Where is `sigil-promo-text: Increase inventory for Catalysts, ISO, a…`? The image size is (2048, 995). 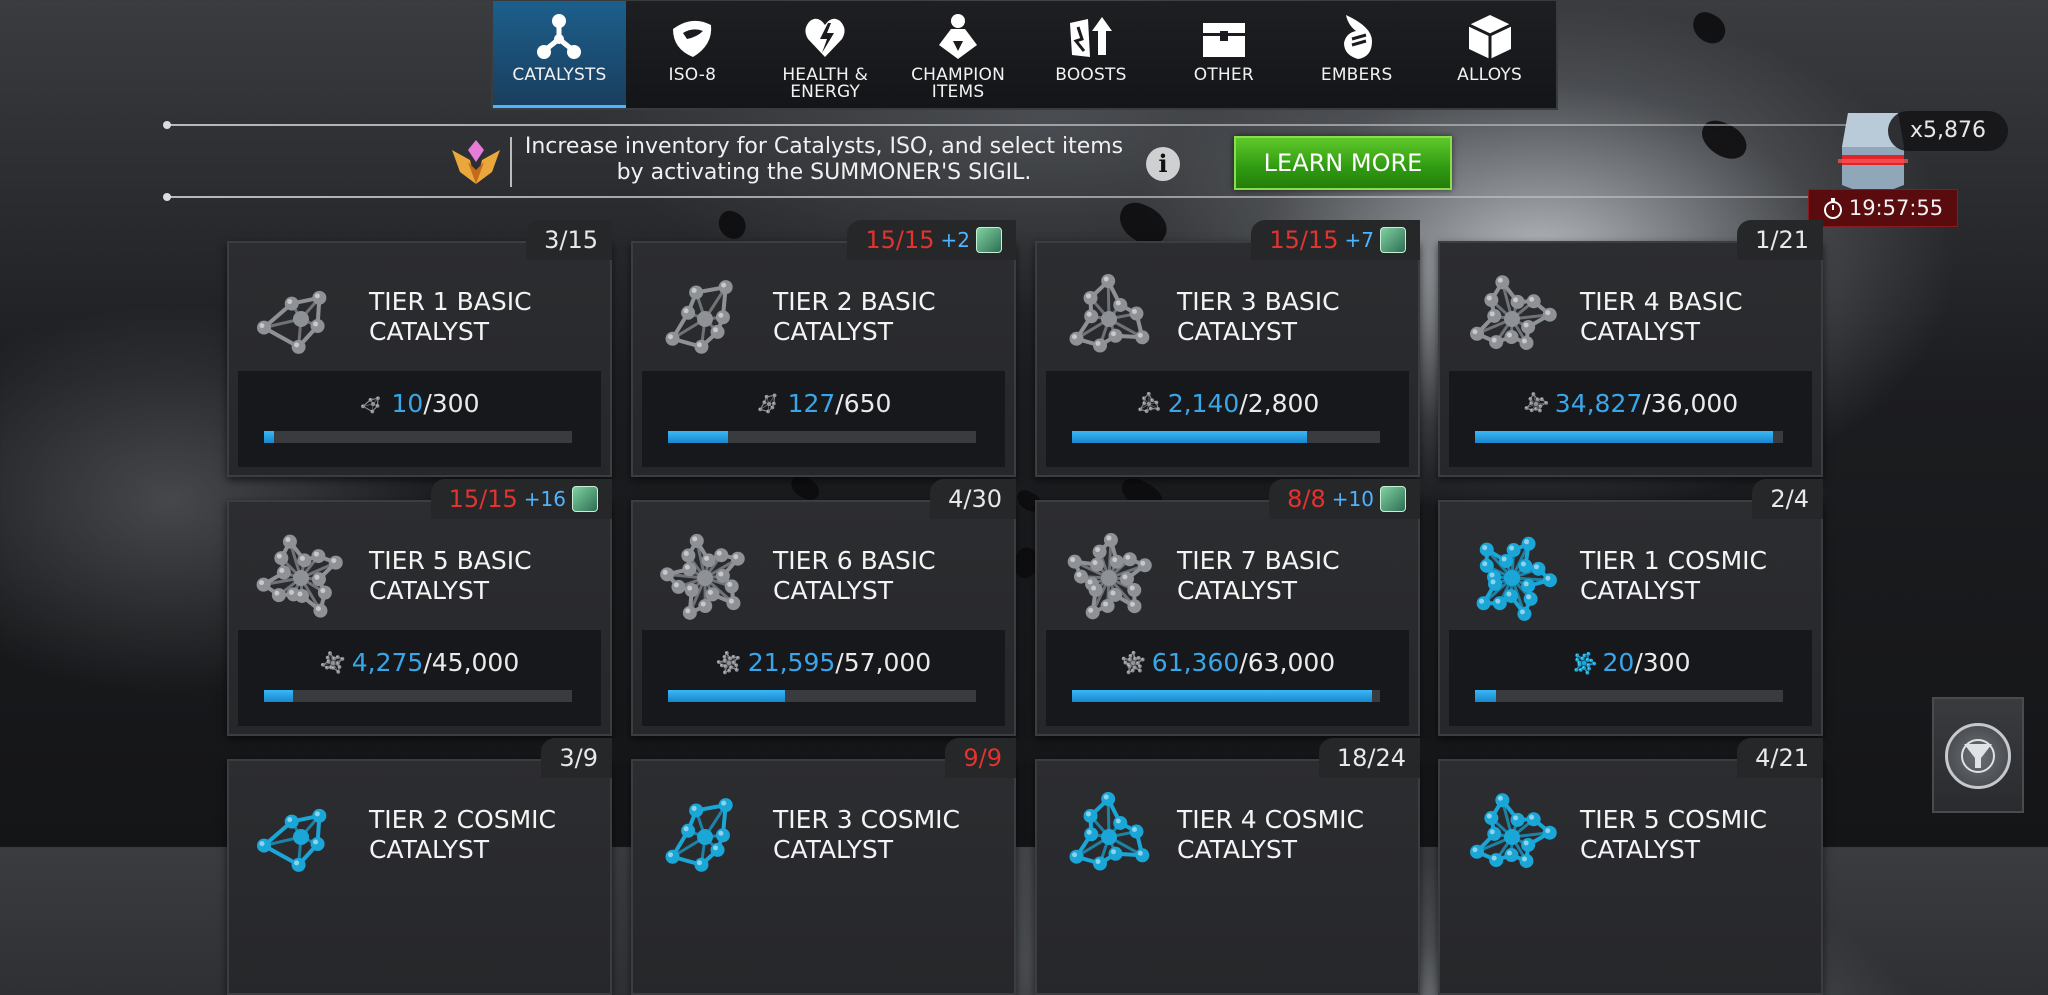 sigil-promo-text: Increase inventory for Catalysts, ISO, a… is located at coordinates (824, 160).